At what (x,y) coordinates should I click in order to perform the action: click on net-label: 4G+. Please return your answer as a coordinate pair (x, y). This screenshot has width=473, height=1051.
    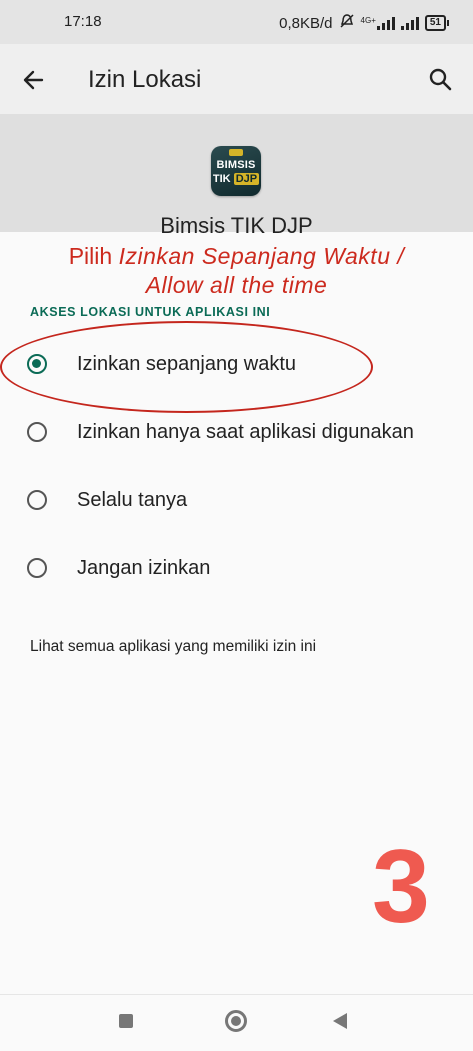
    Looking at the image, I should click on (368, 20).